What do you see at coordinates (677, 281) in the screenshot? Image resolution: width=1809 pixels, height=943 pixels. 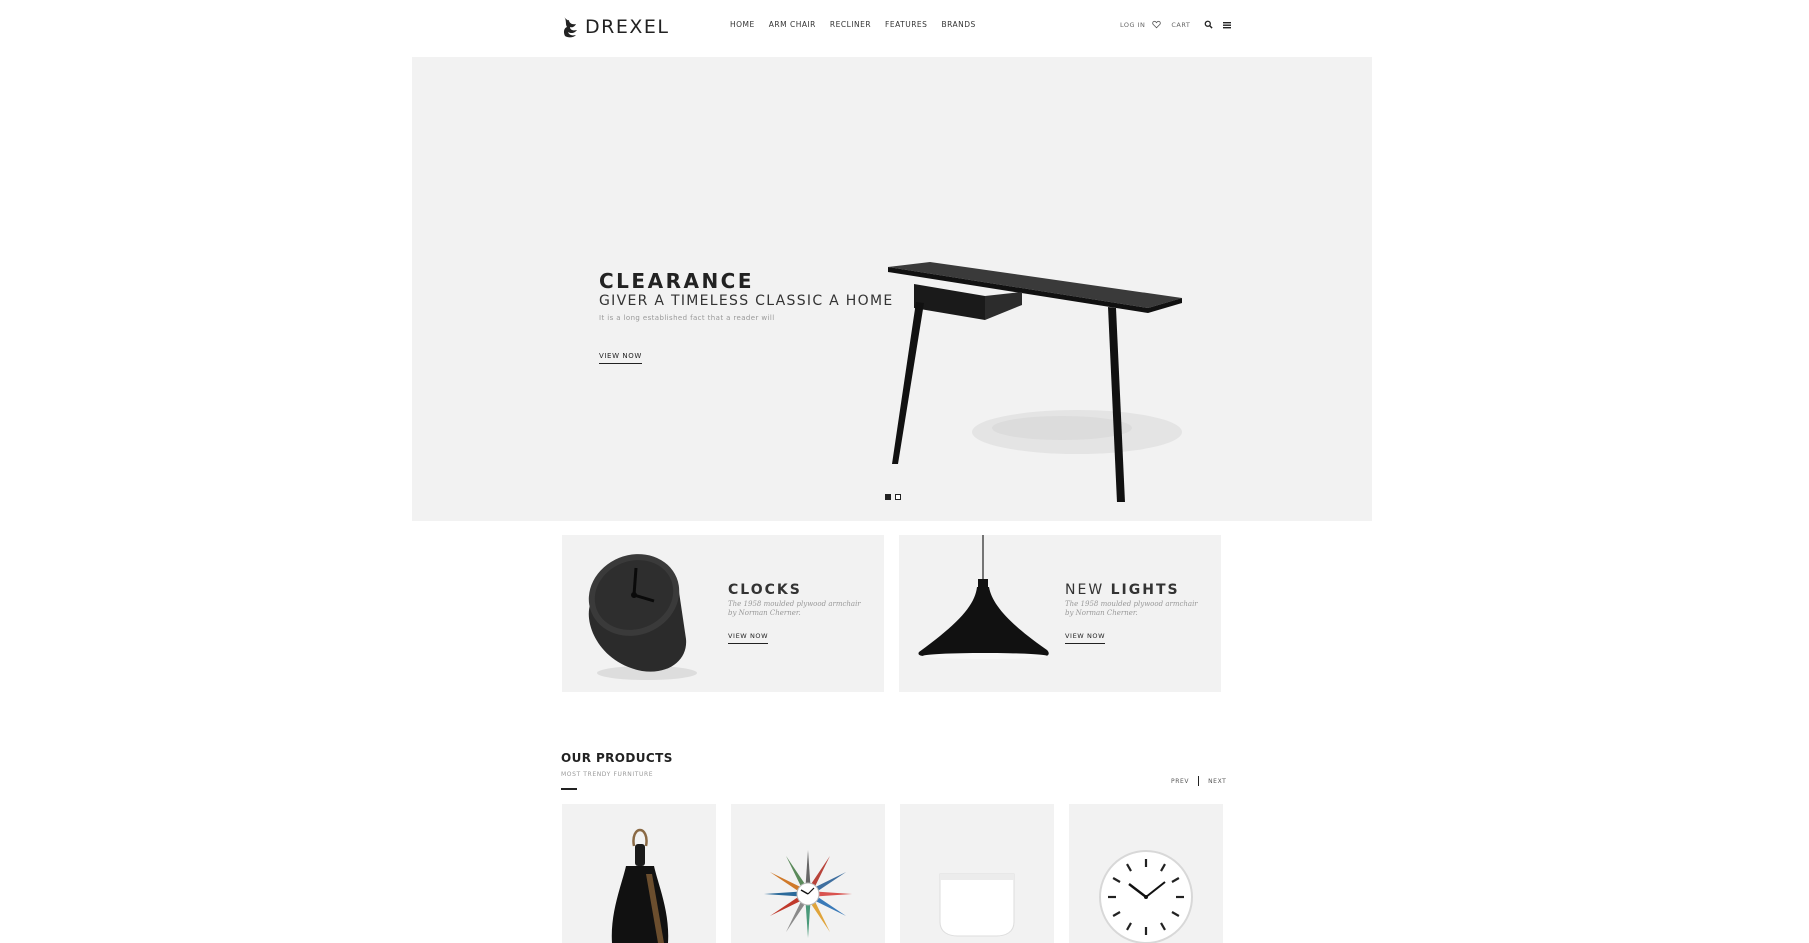 I see `hero-title: CLEARANCE` at bounding box center [677, 281].